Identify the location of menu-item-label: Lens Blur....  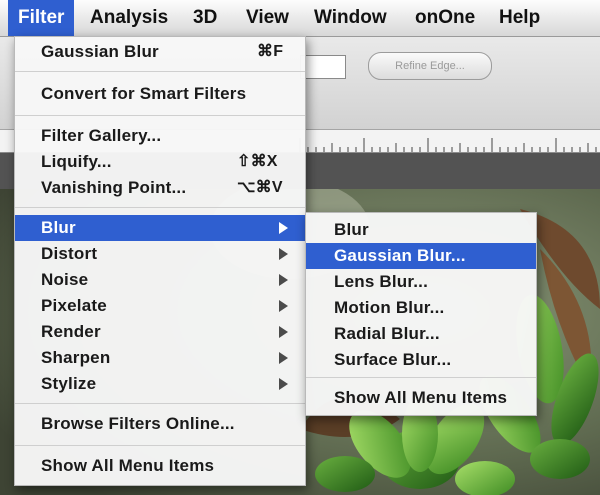
(381, 281).